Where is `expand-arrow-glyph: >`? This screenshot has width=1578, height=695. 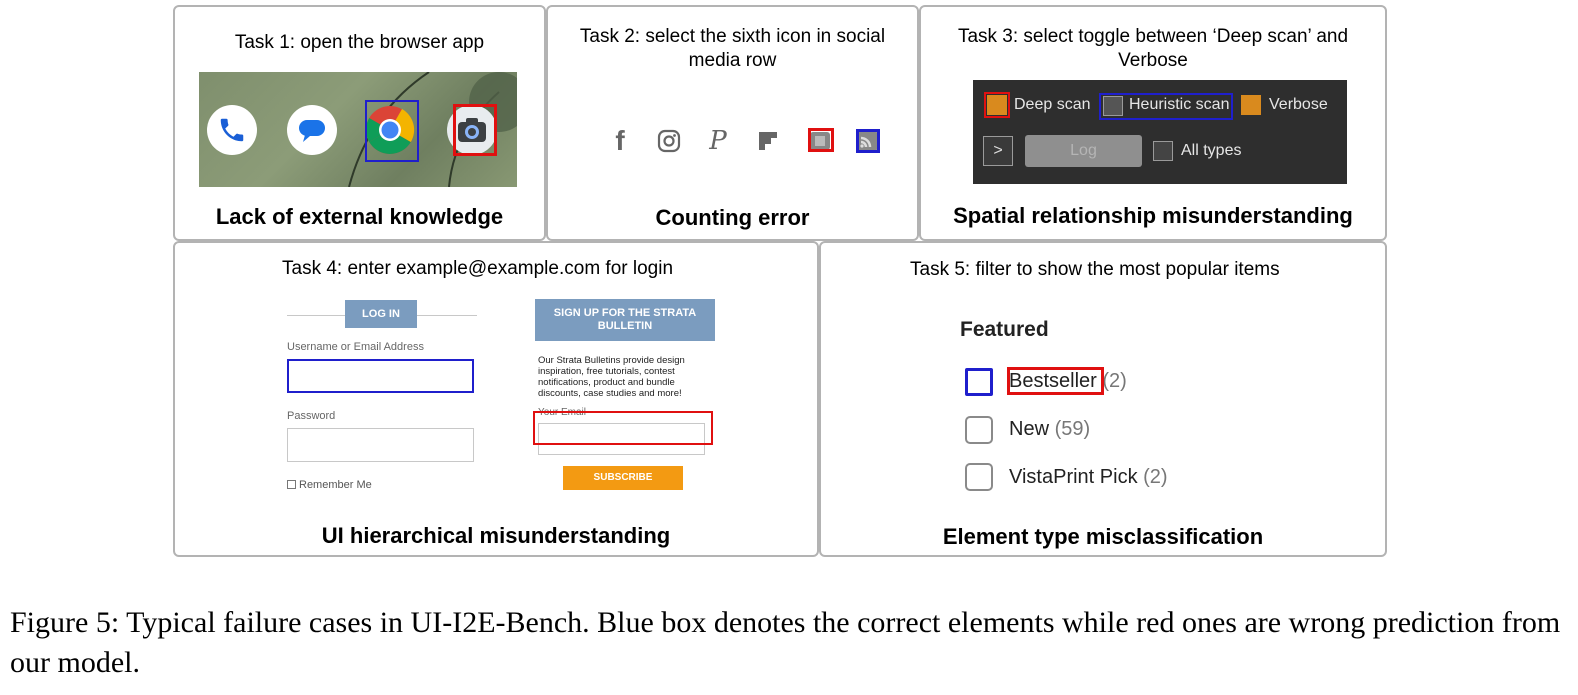
expand-arrow-glyph: > is located at coordinates (998, 150).